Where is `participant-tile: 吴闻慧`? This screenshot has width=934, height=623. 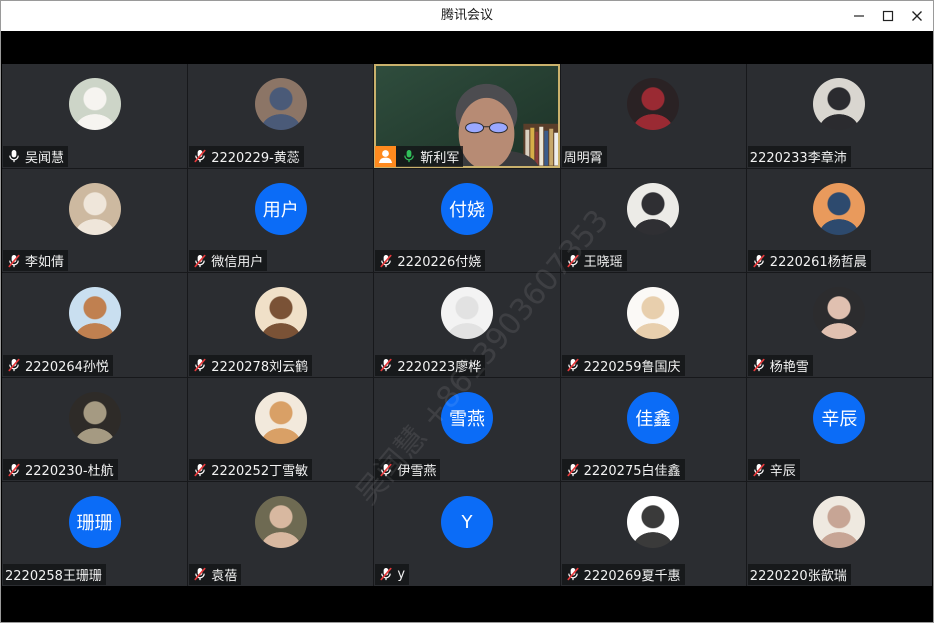
participant-tile: 吴闻慧 is located at coordinates (95, 116).